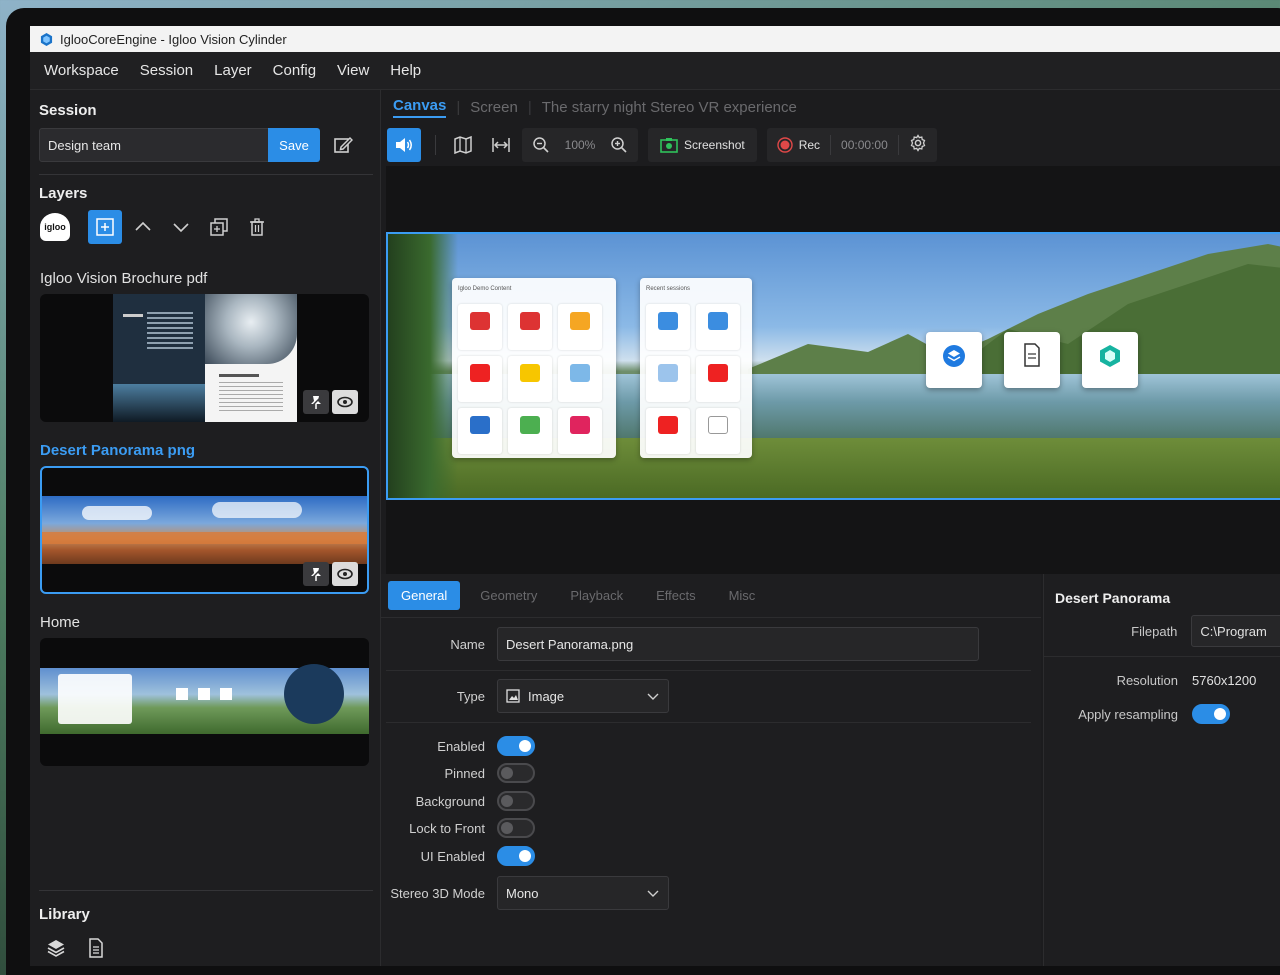 This screenshot has height=975, width=1280. What do you see at coordinates (143, 227) in the screenshot?
I see `move-layer-up-button` at bounding box center [143, 227].